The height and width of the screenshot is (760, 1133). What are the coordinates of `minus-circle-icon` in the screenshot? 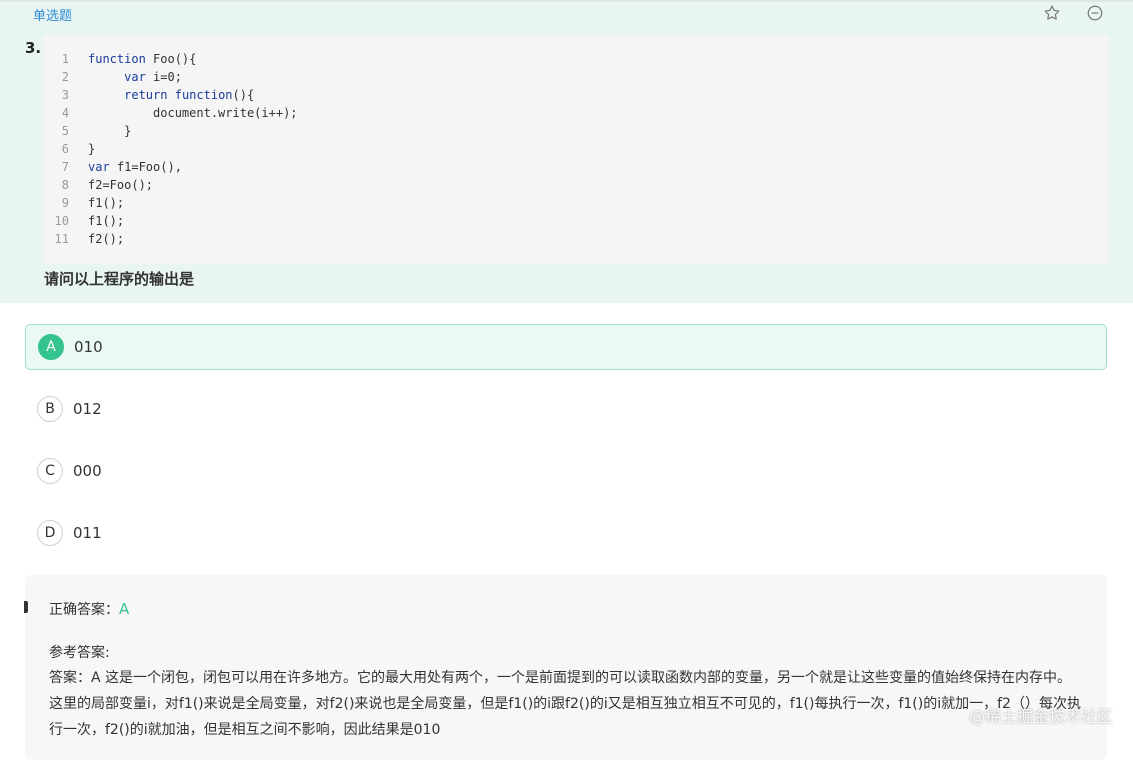 It's located at (1095, 13).